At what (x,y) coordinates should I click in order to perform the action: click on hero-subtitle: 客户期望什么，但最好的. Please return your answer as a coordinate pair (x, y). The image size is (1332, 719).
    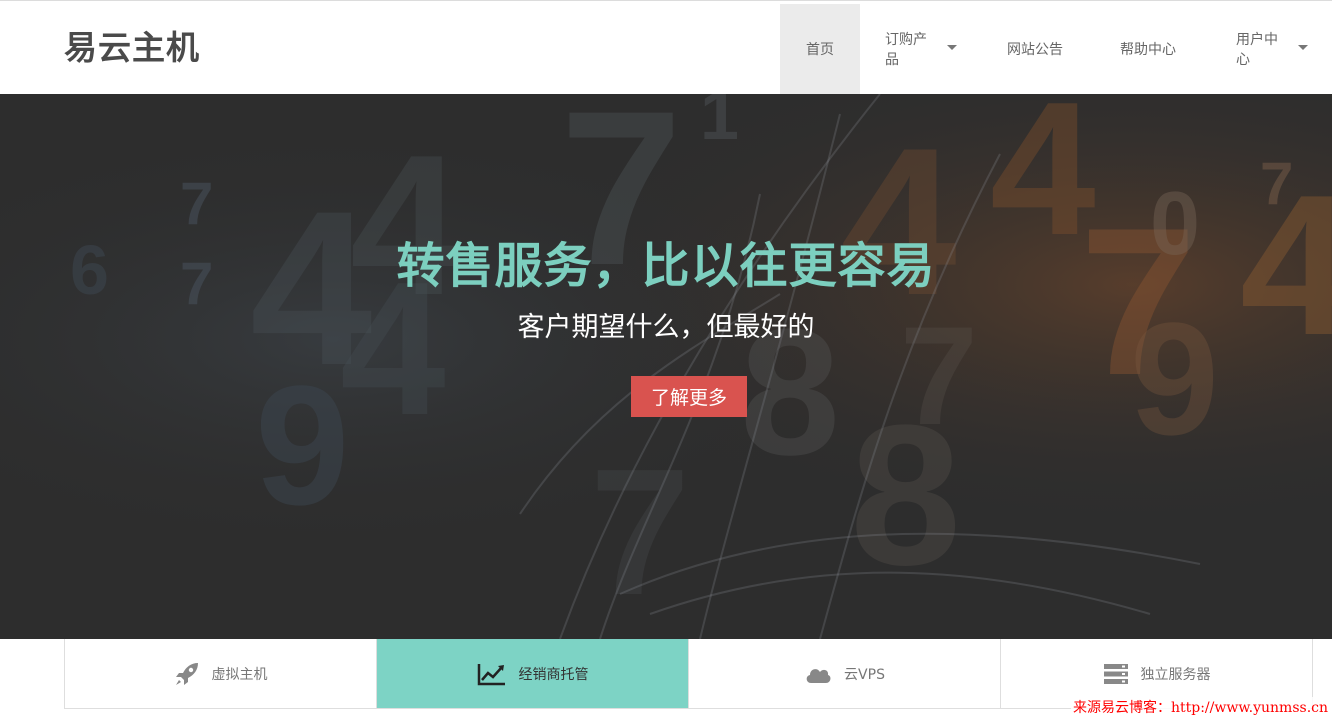
    Looking at the image, I should click on (666, 327).